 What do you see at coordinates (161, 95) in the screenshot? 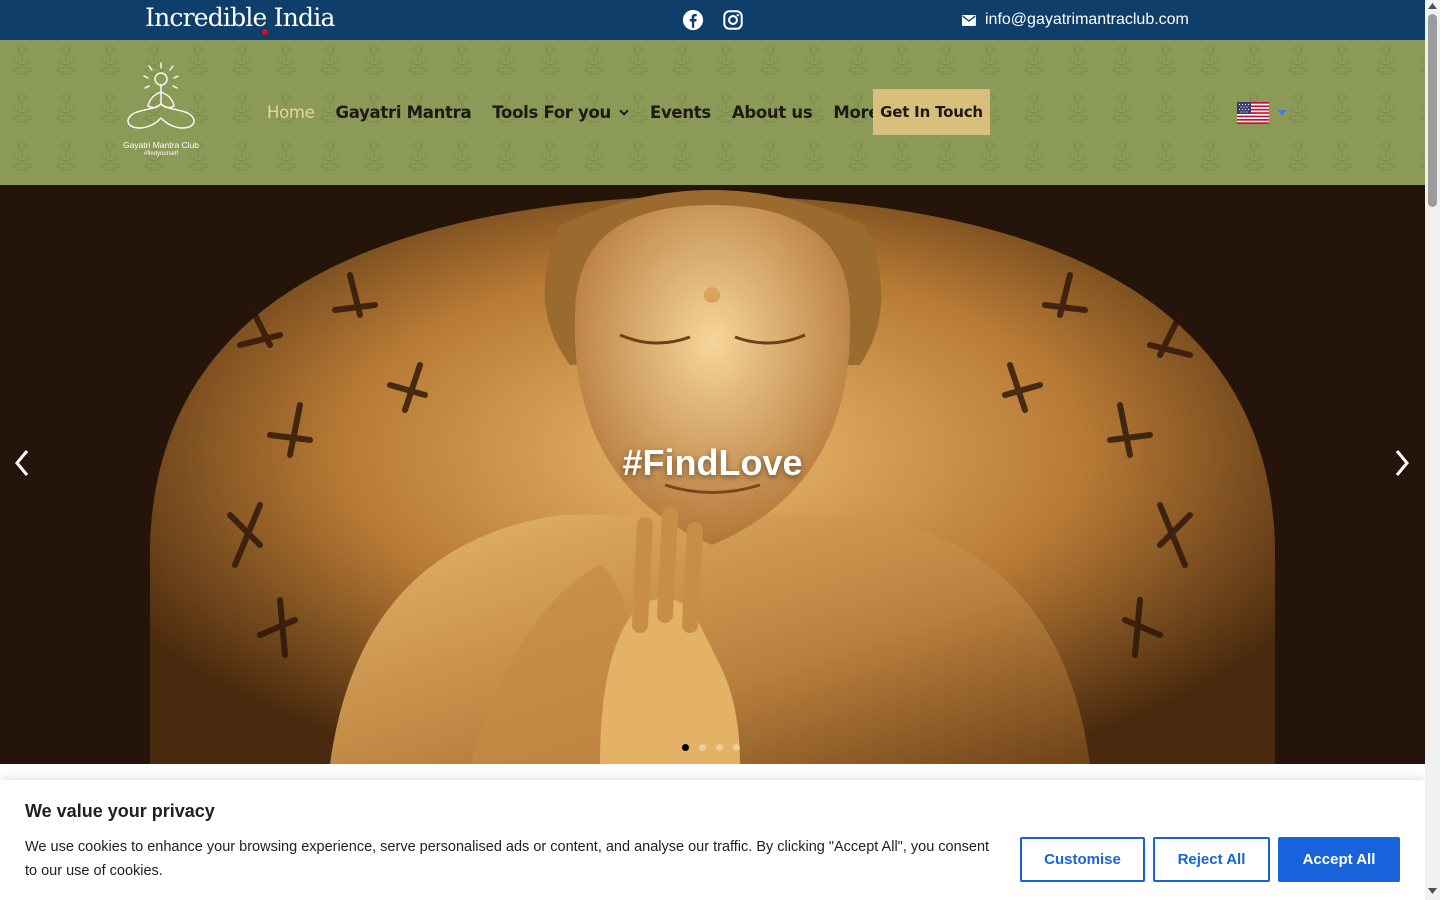
I see `meditating-figure-icon` at bounding box center [161, 95].